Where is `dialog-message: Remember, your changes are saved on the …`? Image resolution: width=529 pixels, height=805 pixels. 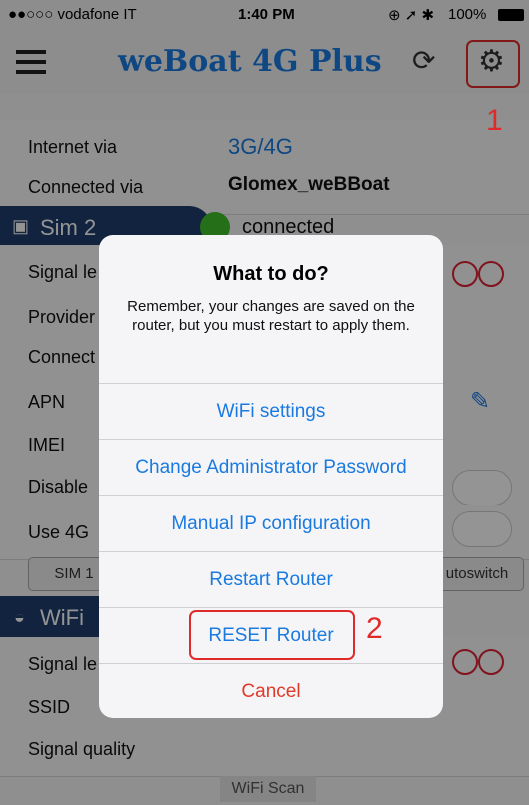 dialog-message: Remember, your changes are saved on the … is located at coordinates (271, 316).